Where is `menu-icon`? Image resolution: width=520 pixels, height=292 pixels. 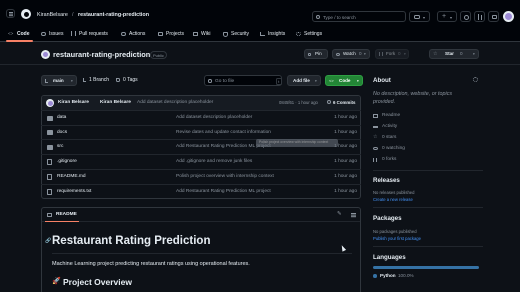 menu-icon is located at coordinates (10, 13).